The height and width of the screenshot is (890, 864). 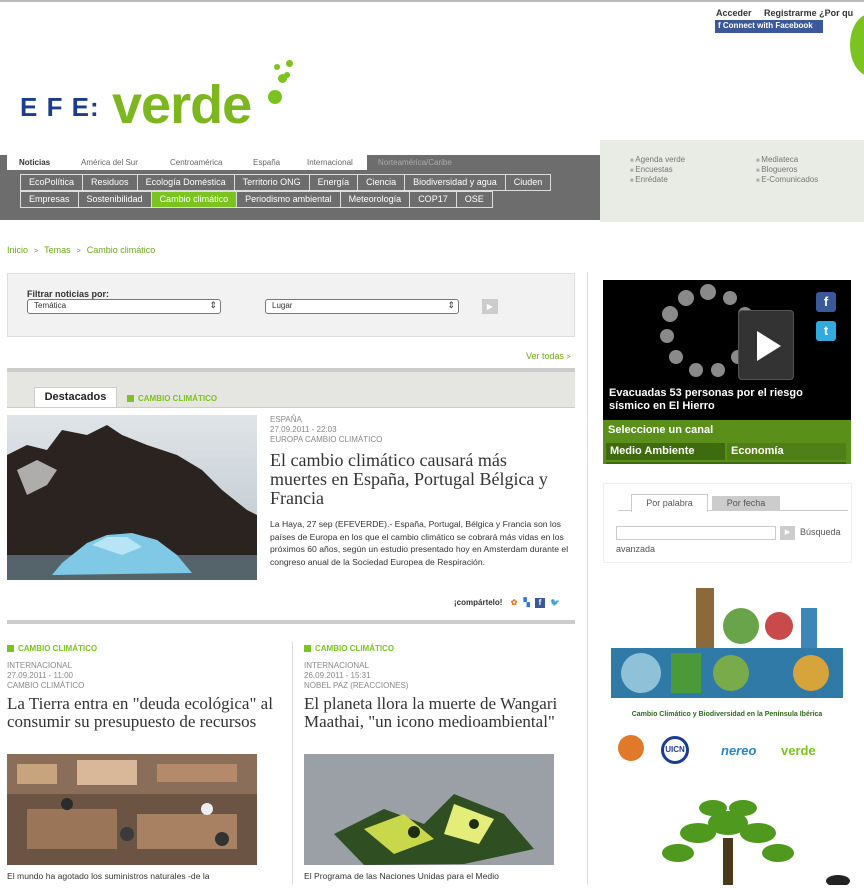 What do you see at coordinates (631, 748) in the screenshot?
I see `fundacion-logo-icon` at bounding box center [631, 748].